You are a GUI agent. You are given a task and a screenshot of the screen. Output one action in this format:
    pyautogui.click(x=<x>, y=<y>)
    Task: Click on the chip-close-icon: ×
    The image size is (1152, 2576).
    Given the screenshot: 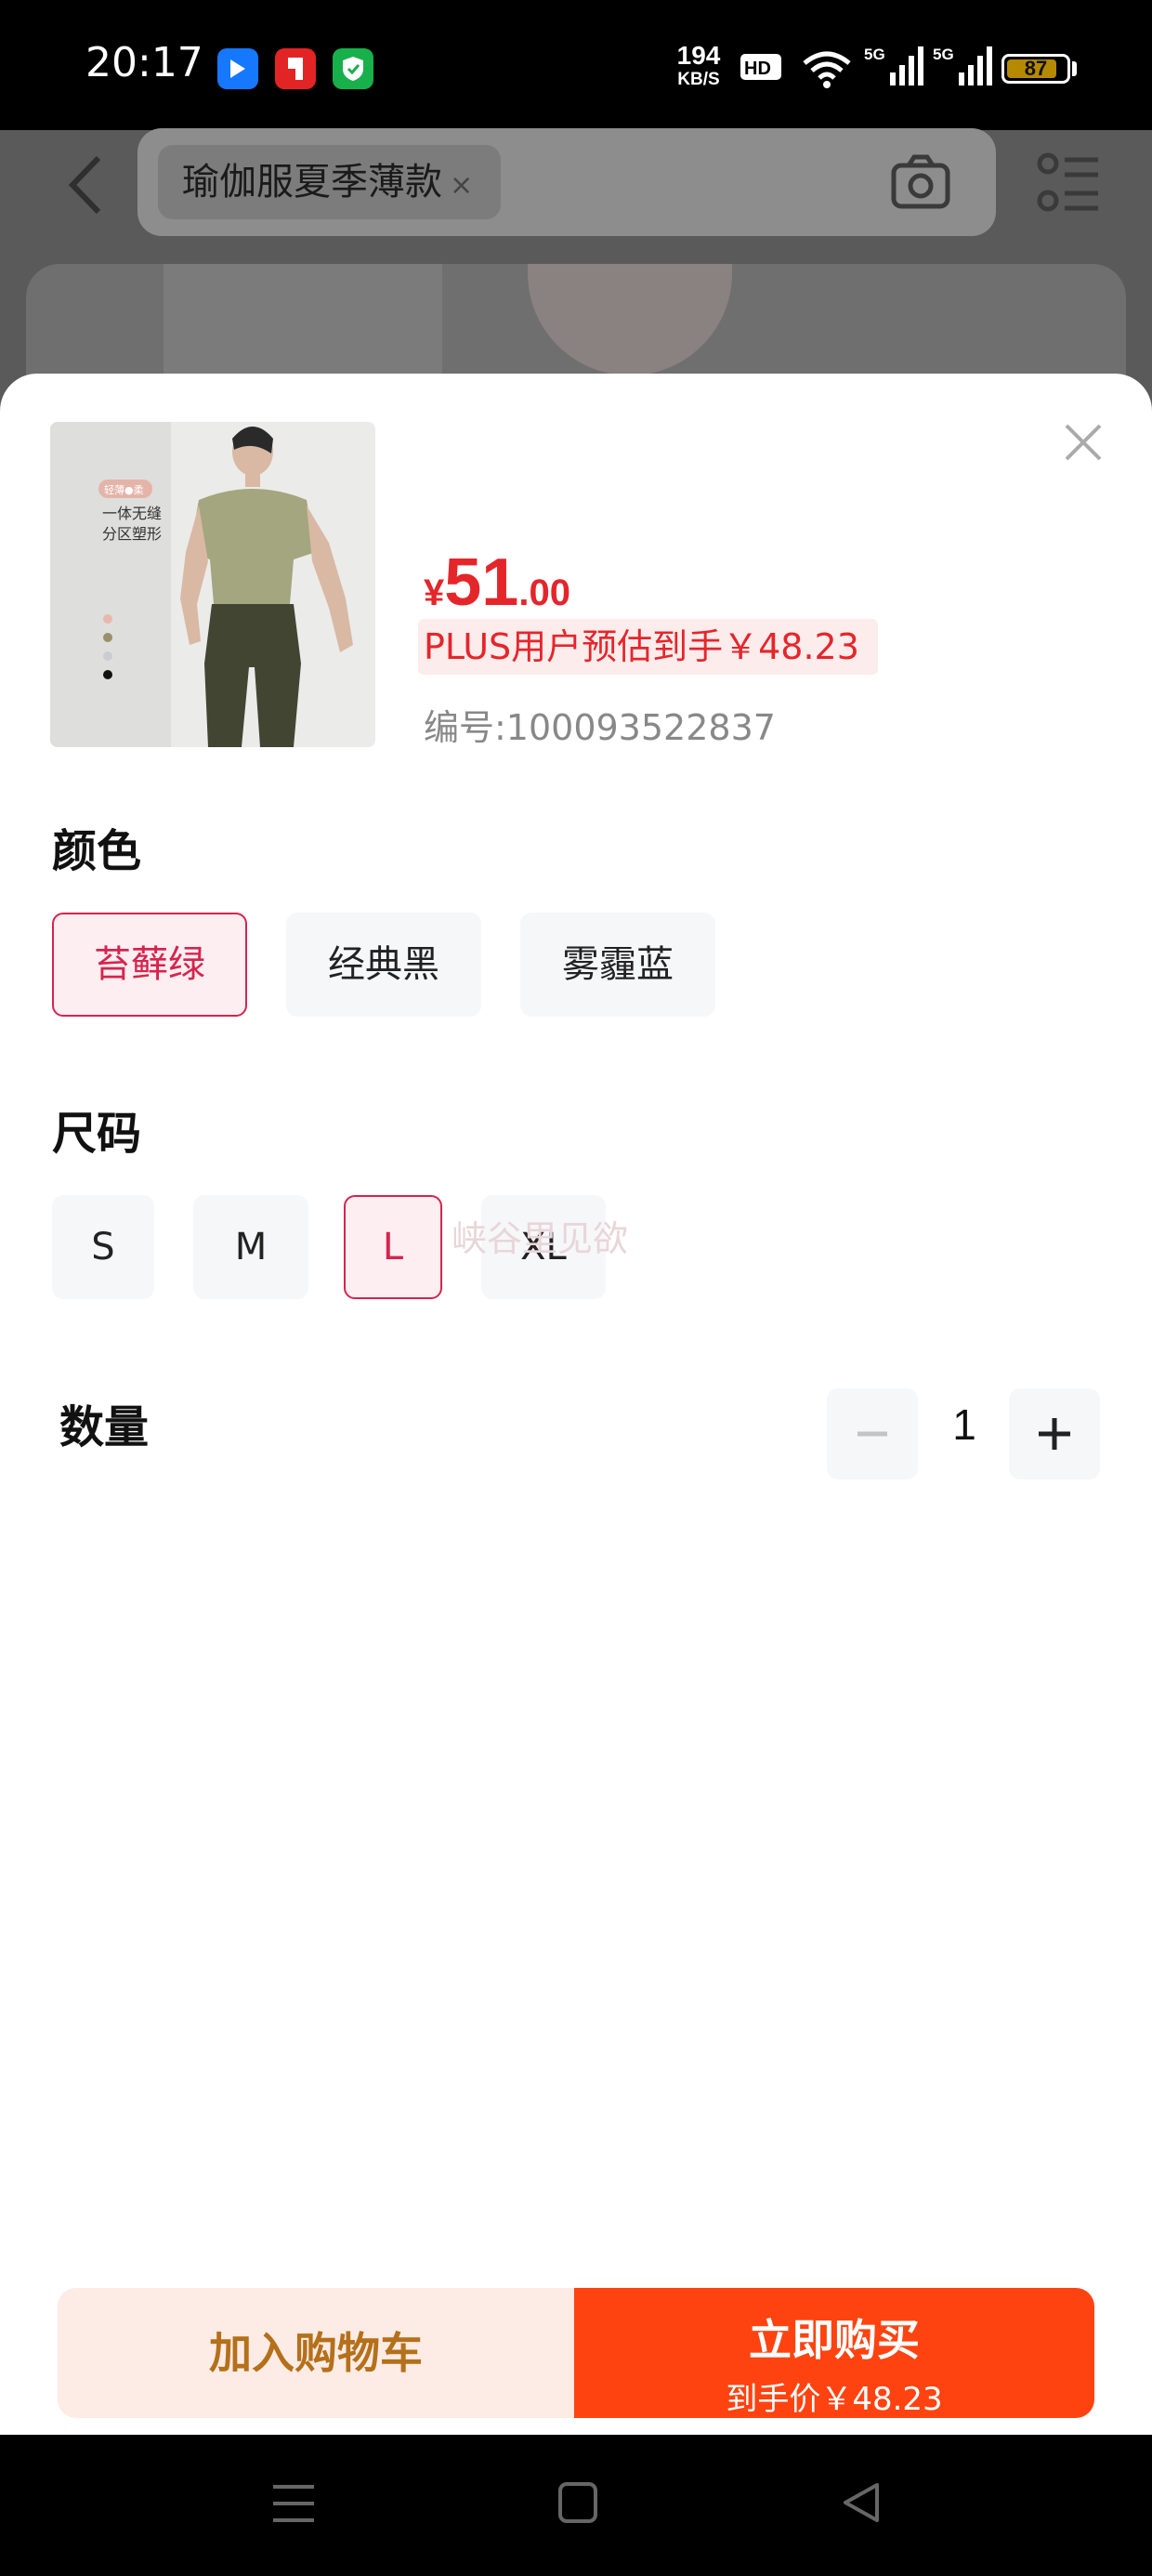 What is the action you would take?
    pyautogui.click(x=461, y=185)
    